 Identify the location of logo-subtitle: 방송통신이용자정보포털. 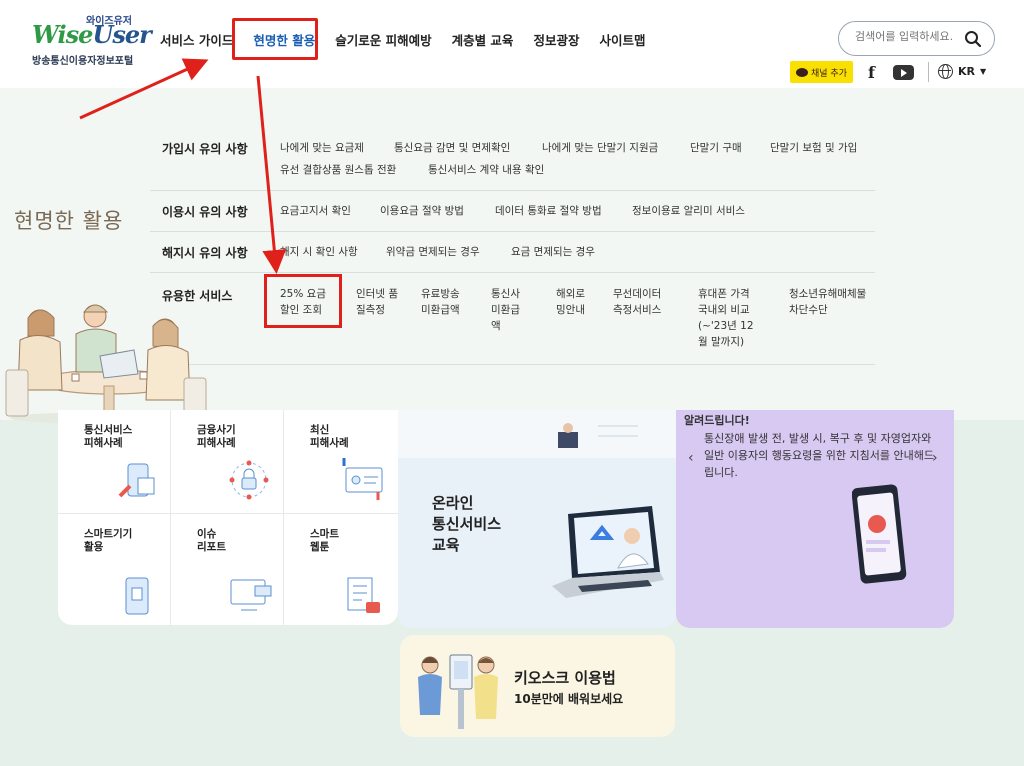
(83, 61).